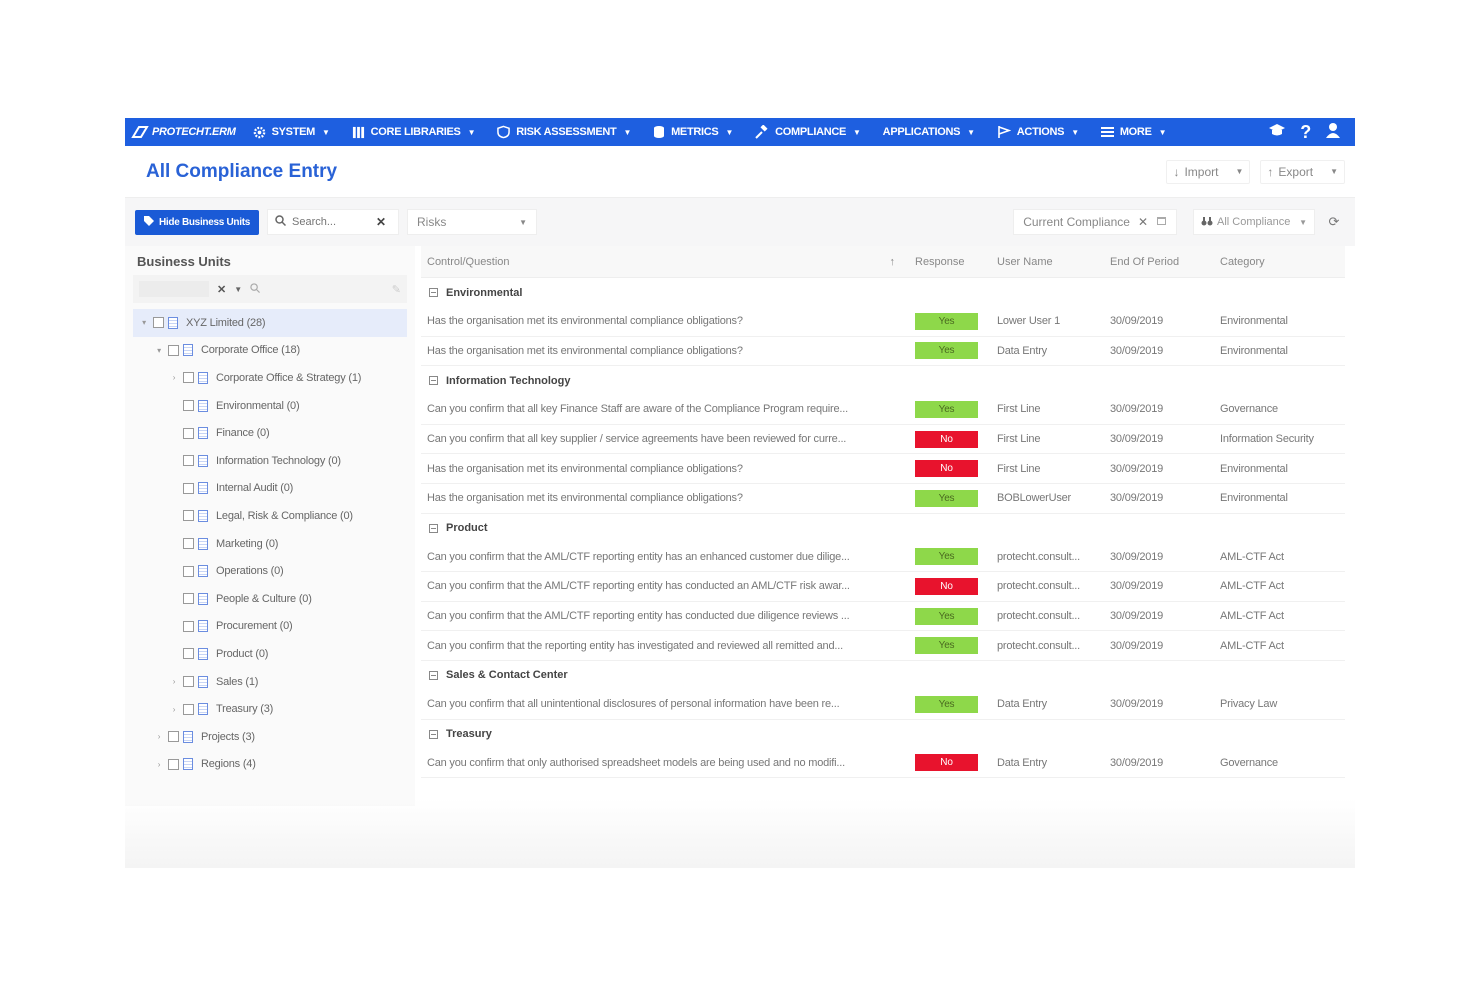  What do you see at coordinates (270, 406) in the screenshot?
I see `tree-node: Environmental (0)` at bounding box center [270, 406].